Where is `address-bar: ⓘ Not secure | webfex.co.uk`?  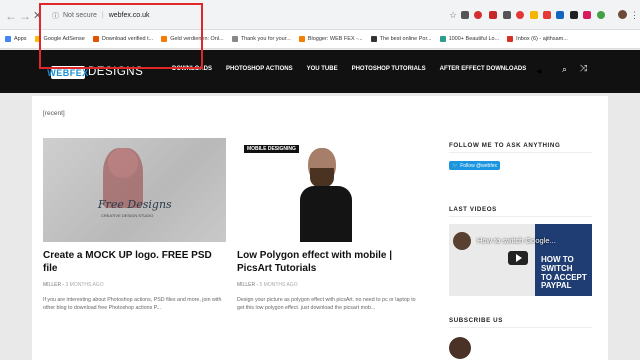 address-bar: ⓘ Not secure | webfex.co.uk is located at coordinates (237, 15).